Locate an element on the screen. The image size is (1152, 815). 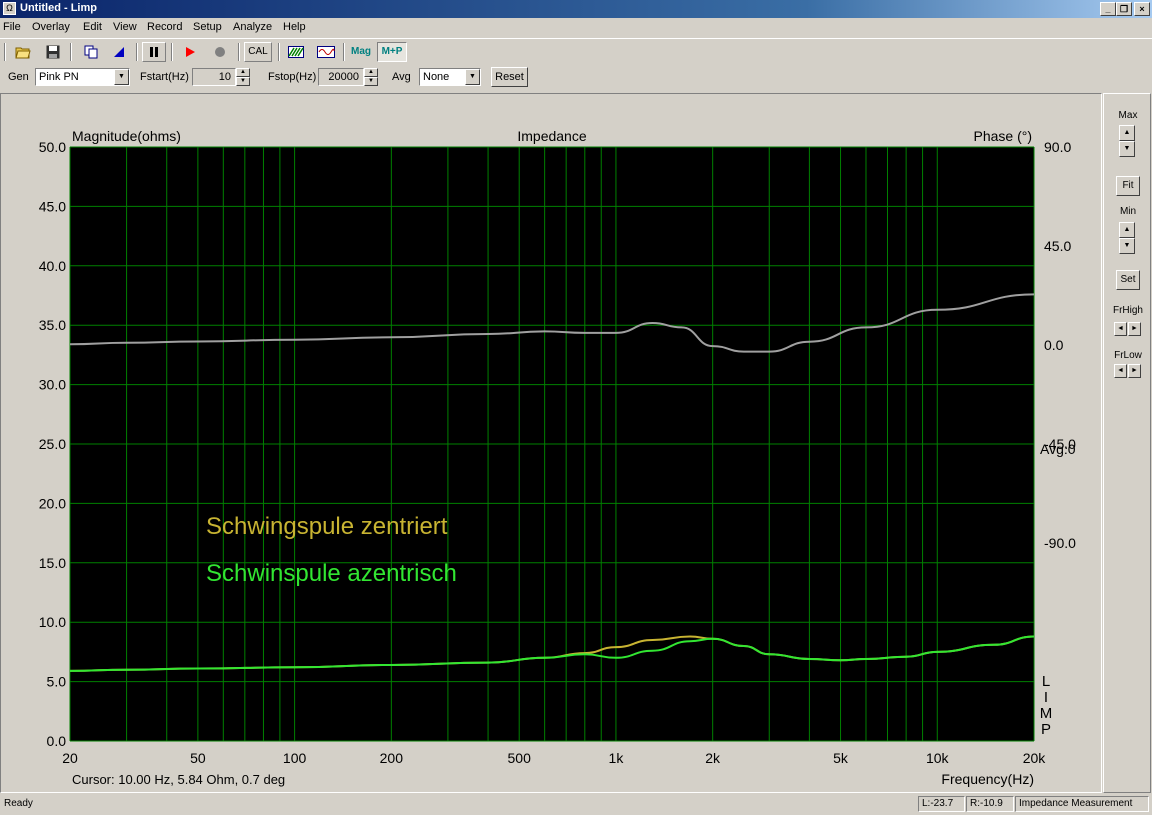
x-tick-label: 20k is located at coordinates (1035, 758).